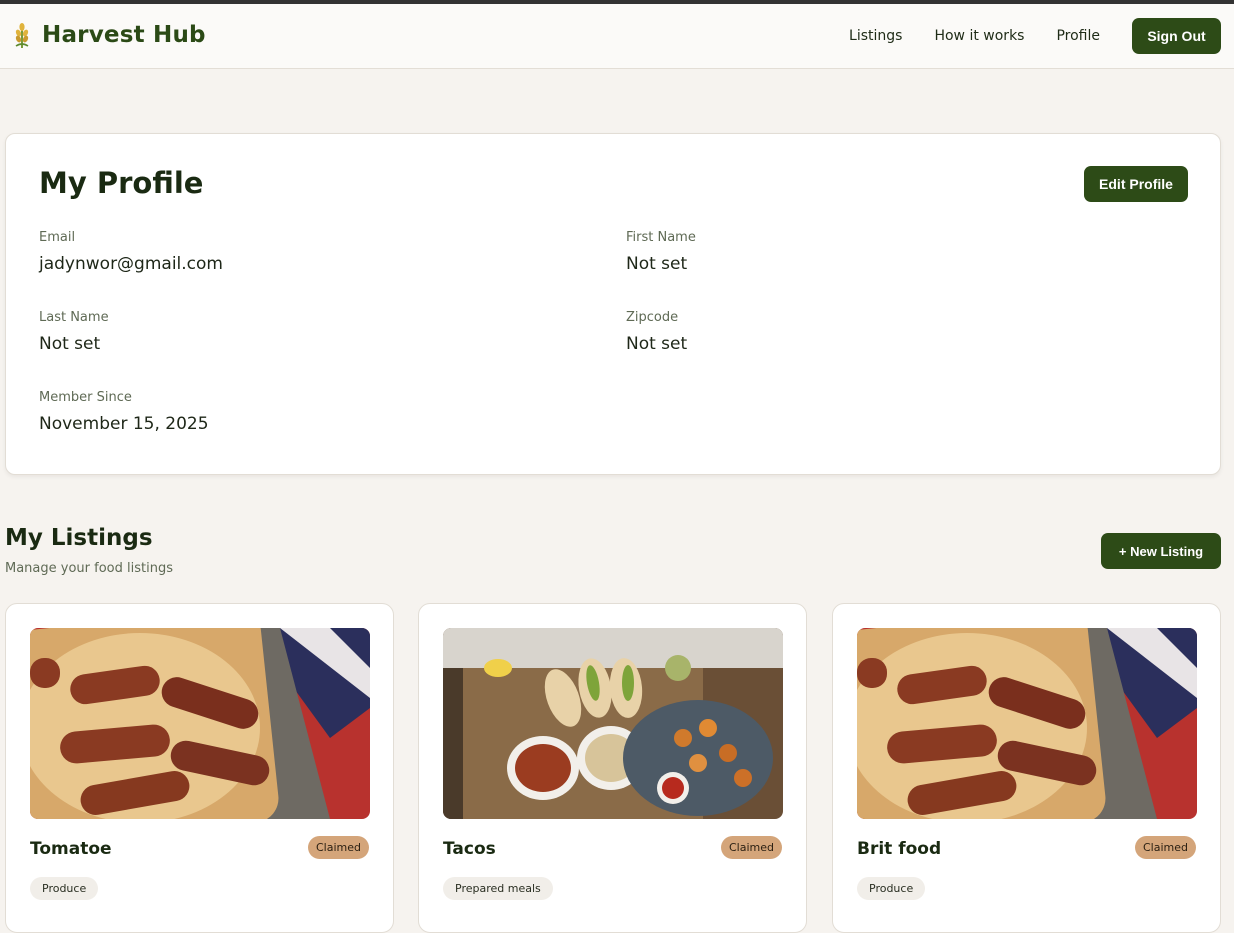 This screenshot has width=1234, height=933. I want to click on email-value: jadynwor@gmail.com, so click(131, 264).